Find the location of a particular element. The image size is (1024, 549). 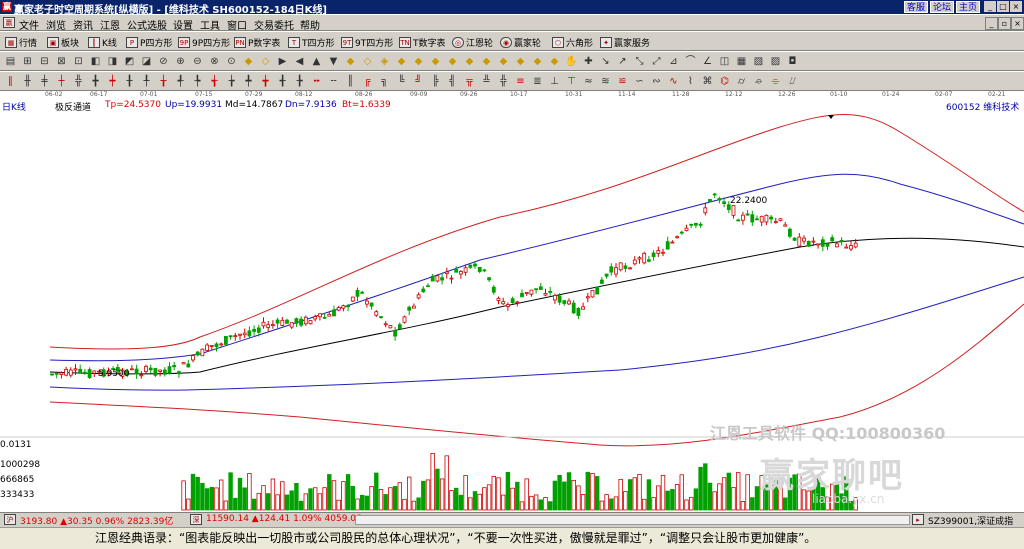

analysis-tool-icon: ╀ is located at coordinates (146, 81).